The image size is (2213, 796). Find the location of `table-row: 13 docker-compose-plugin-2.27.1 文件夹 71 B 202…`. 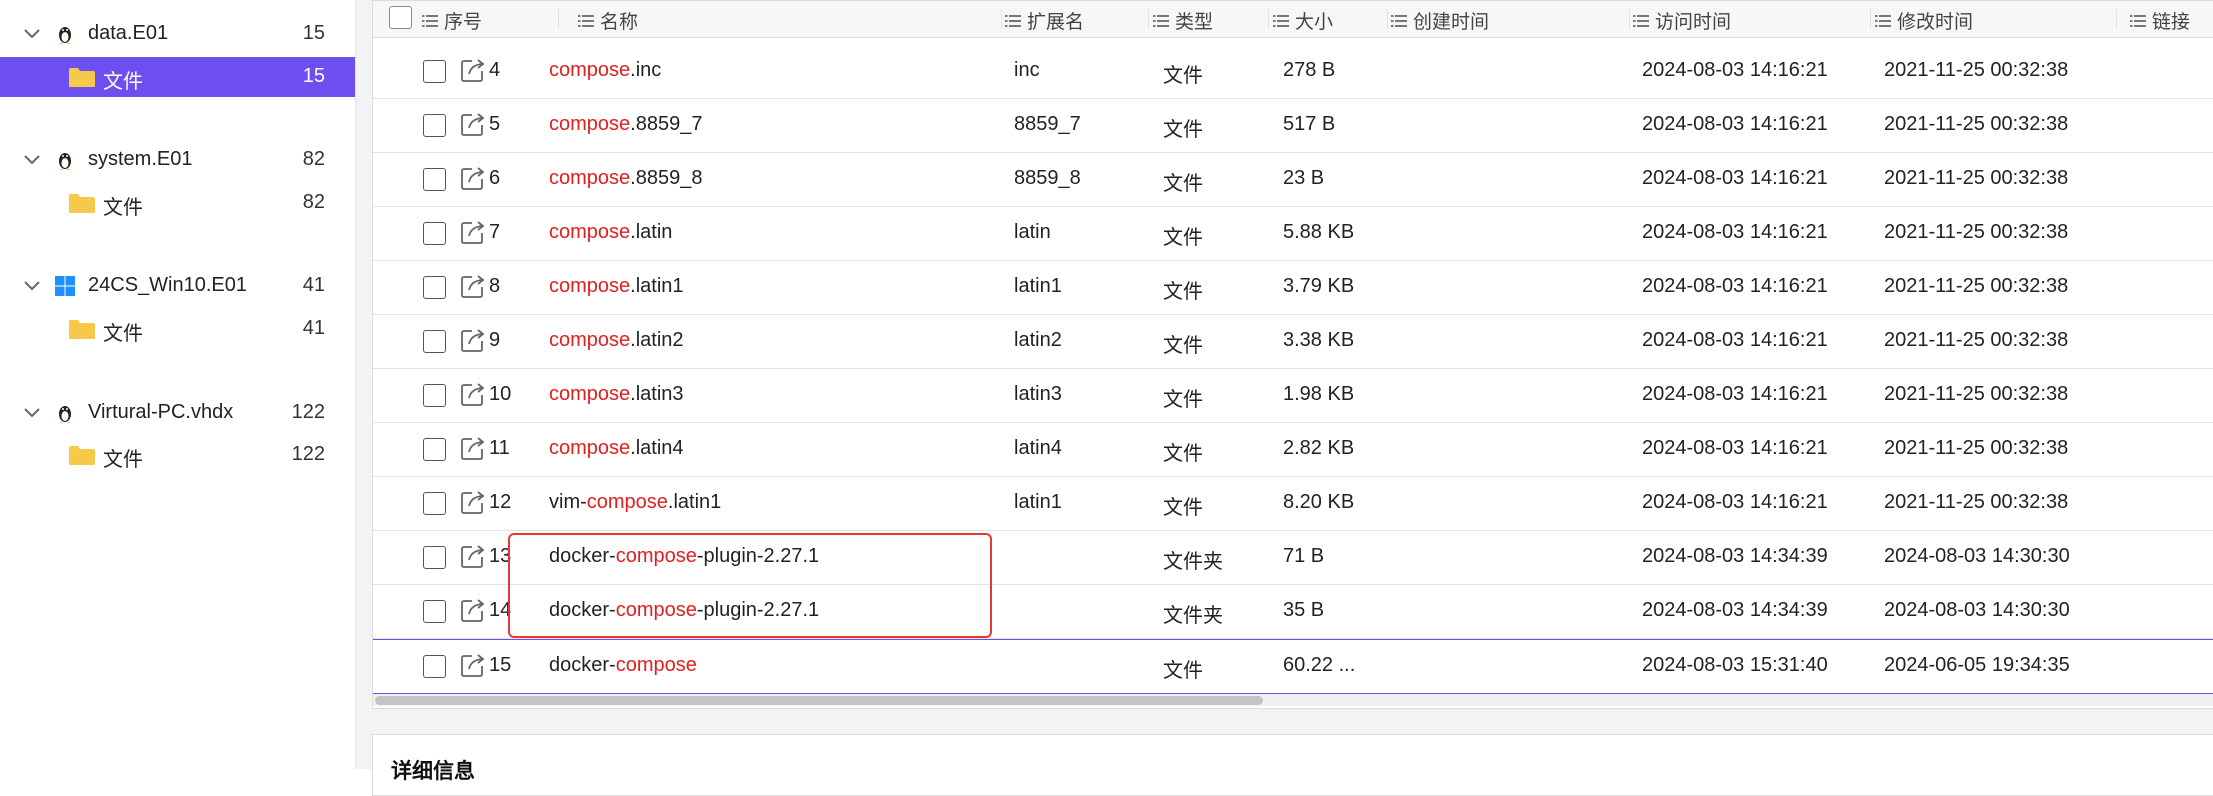

table-row: 13 docker-compose-plugin-2.27.1 文件夹 71 B 202… is located at coordinates (1293, 558).